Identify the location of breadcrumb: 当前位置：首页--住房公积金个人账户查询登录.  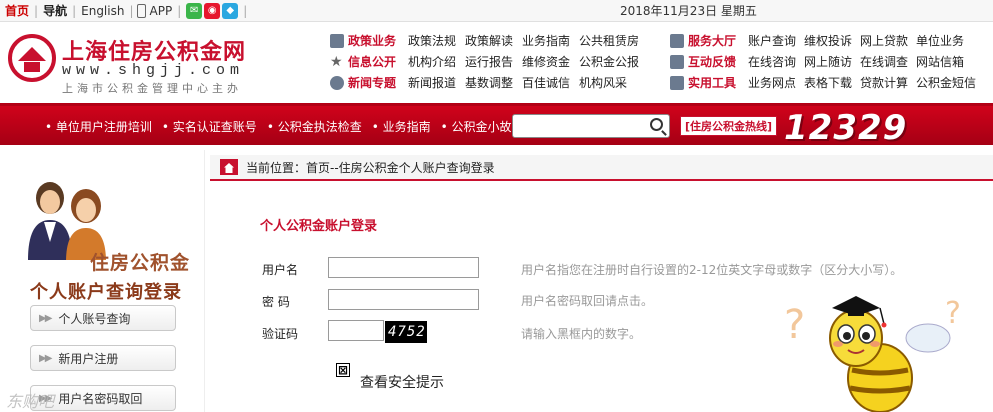
(601, 168).